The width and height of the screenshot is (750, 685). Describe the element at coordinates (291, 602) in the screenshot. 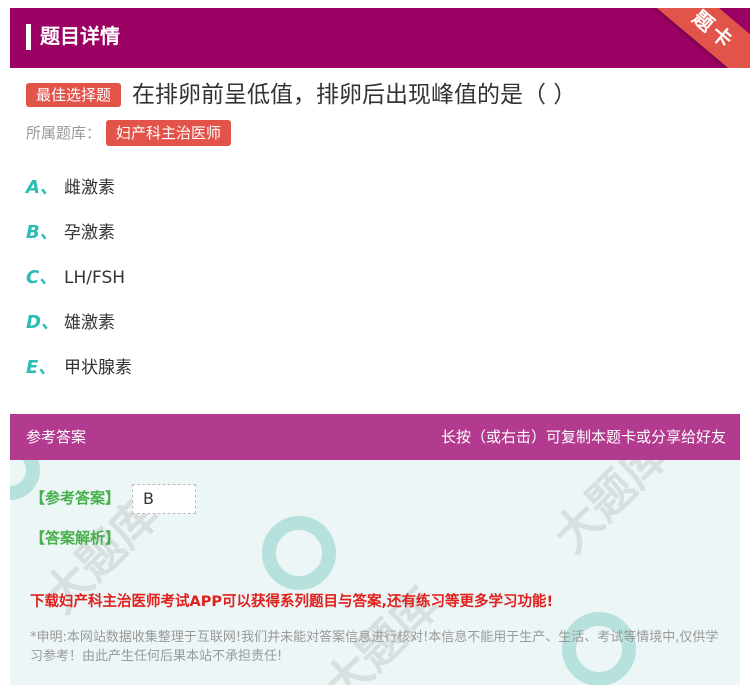

I see `app-download-promo: 下载妇产科主治医师考试APP可以获得系列题目与答案,还有练习等更多学习功能!` at that location.